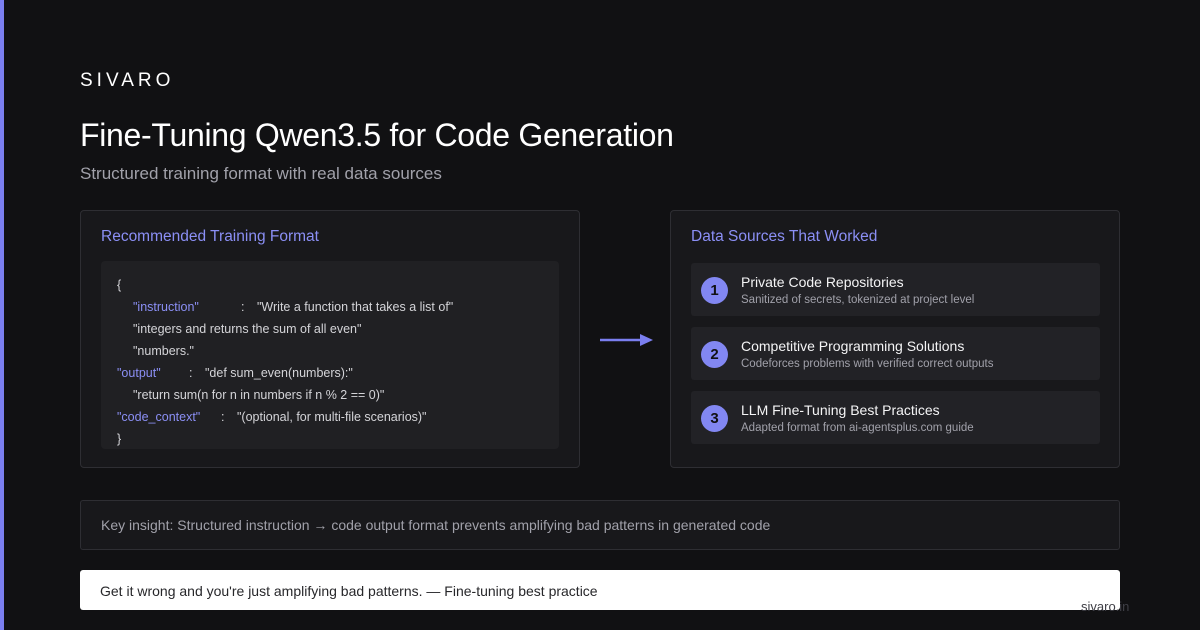 Image resolution: width=1200 pixels, height=630 pixels. Describe the element at coordinates (191, 373) in the screenshot. I see `code-output-colon: :` at that location.